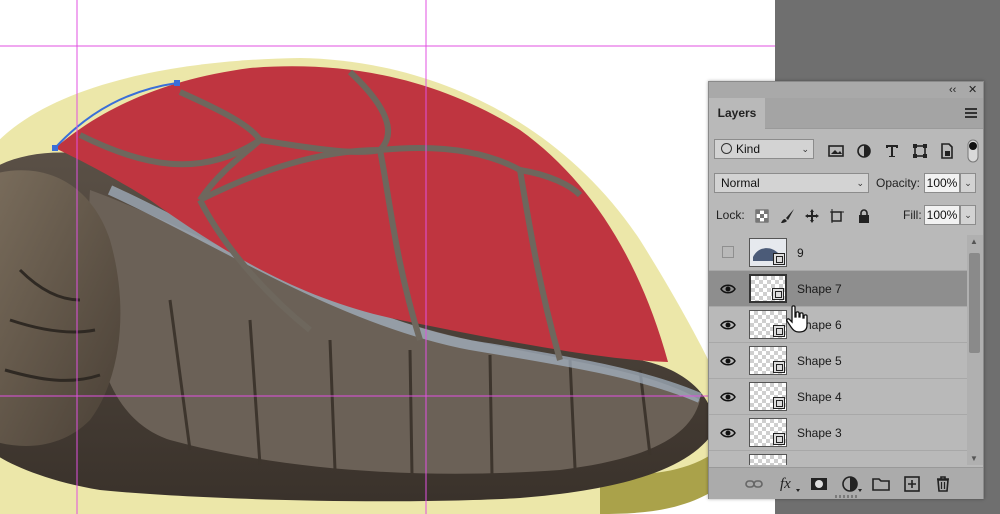  I want to click on fill-input: 100%, so click(942, 215).